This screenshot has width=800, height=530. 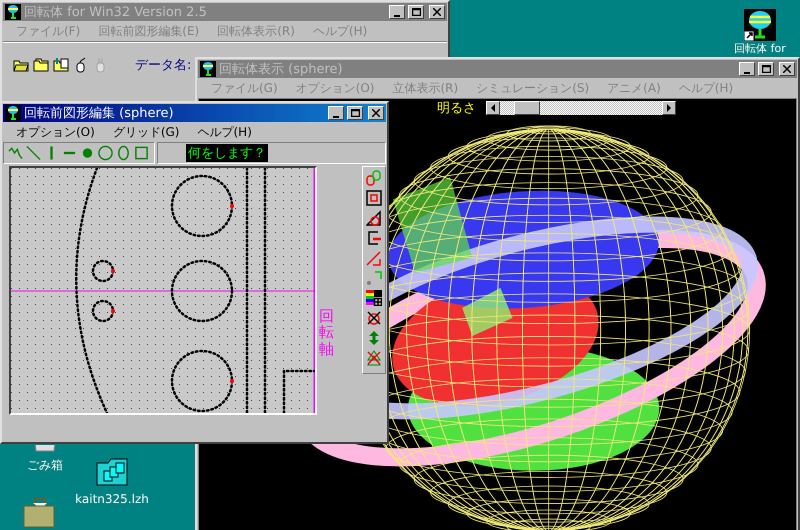 What do you see at coordinates (634, 88) in the screenshot?
I see `menu-item: アニメ(A)` at bounding box center [634, 88].